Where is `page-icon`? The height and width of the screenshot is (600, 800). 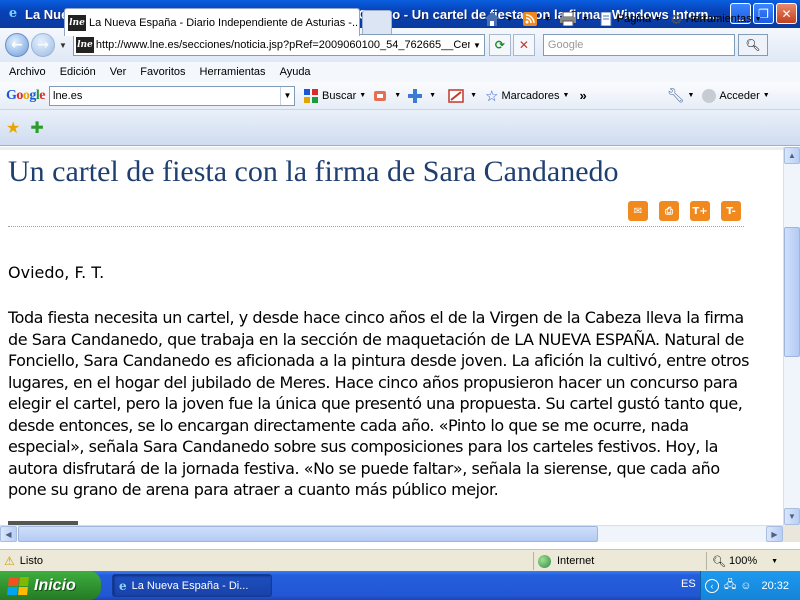
page-icon is located at coordinates (606, 19).